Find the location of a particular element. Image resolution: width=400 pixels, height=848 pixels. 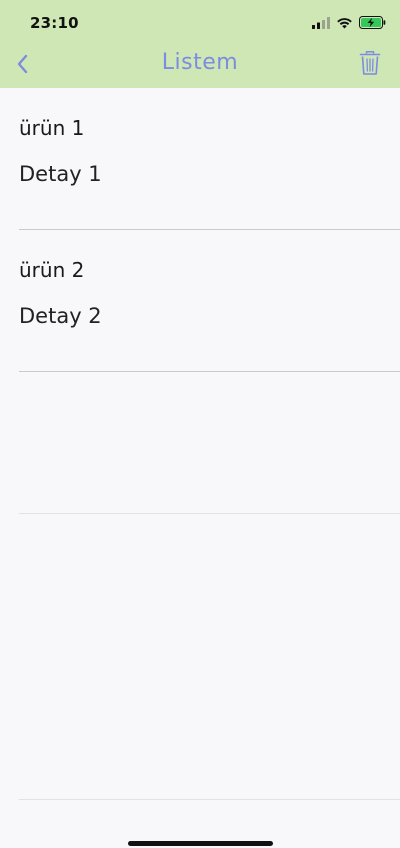

wifi-icon is located at coordinates (344, 23).